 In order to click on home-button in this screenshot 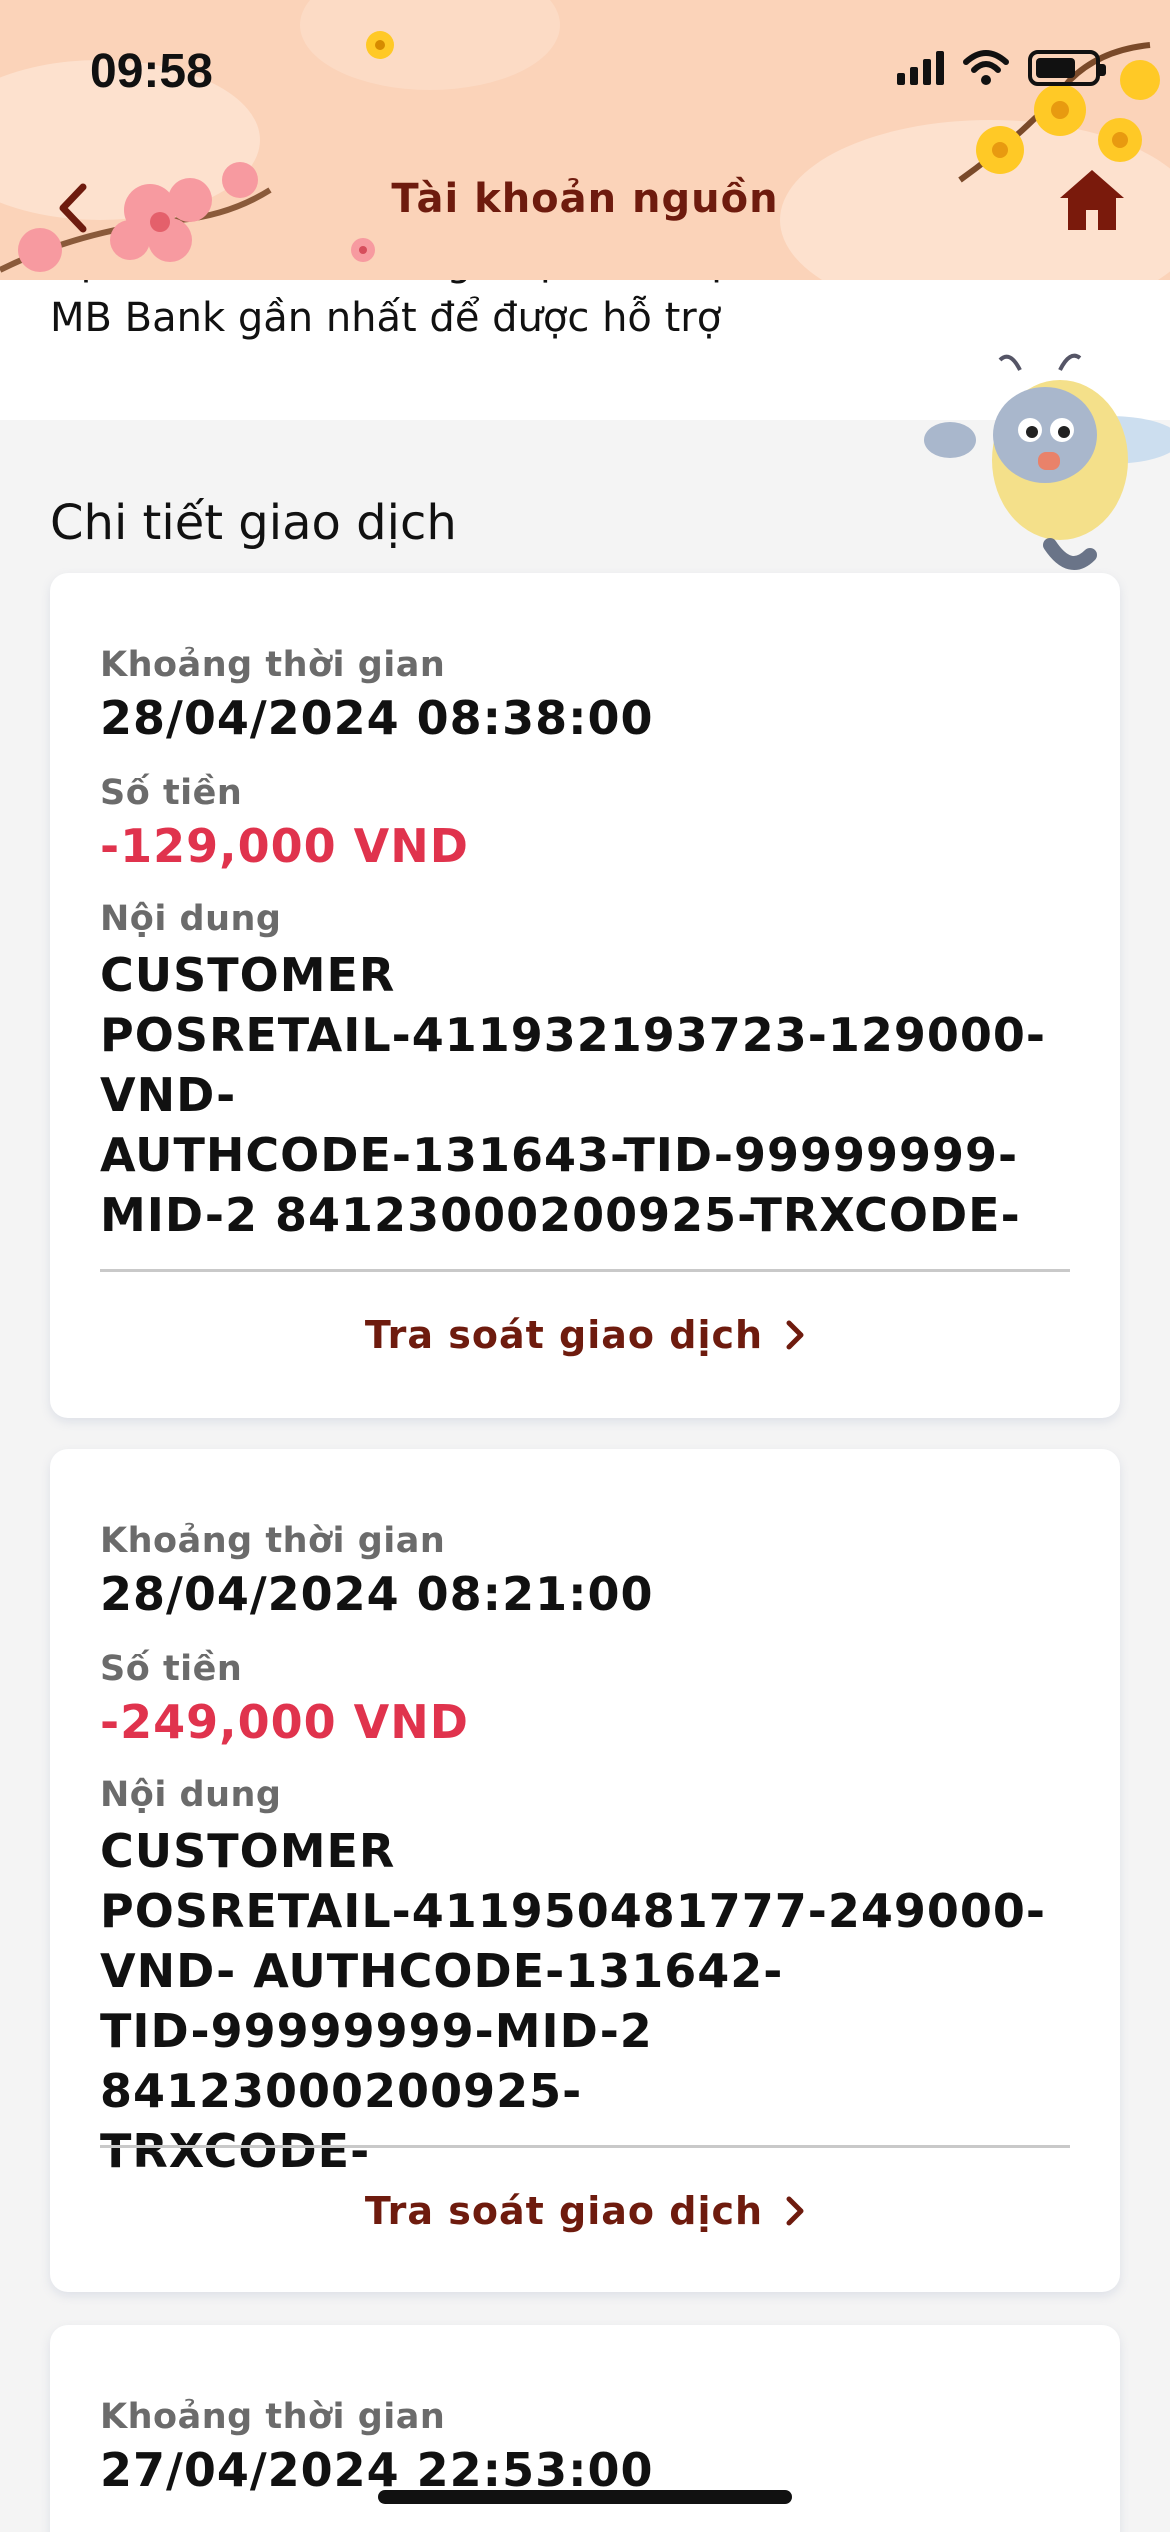, I will do `click(1092, 200)`.